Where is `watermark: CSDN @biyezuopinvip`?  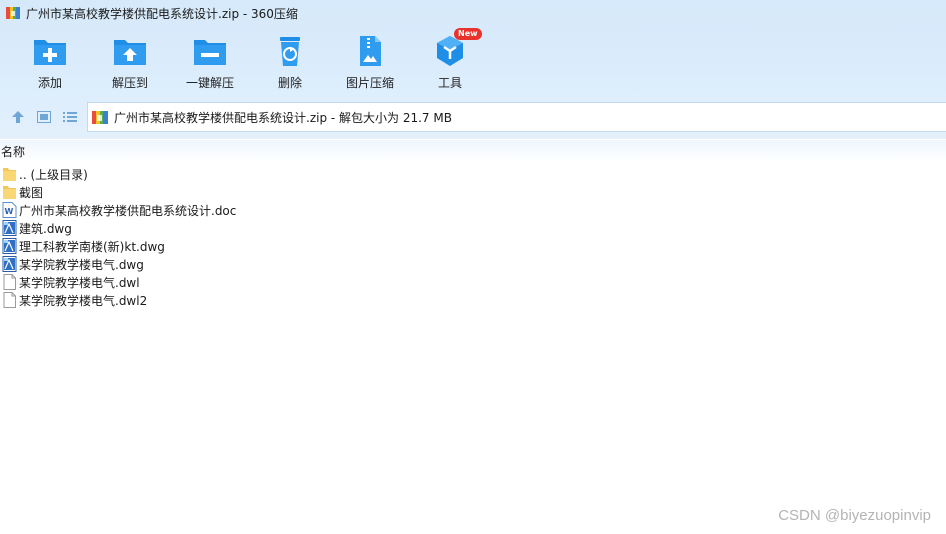 watermark: CSDN @biyezuopinvip is located at coordinates (854, 515).